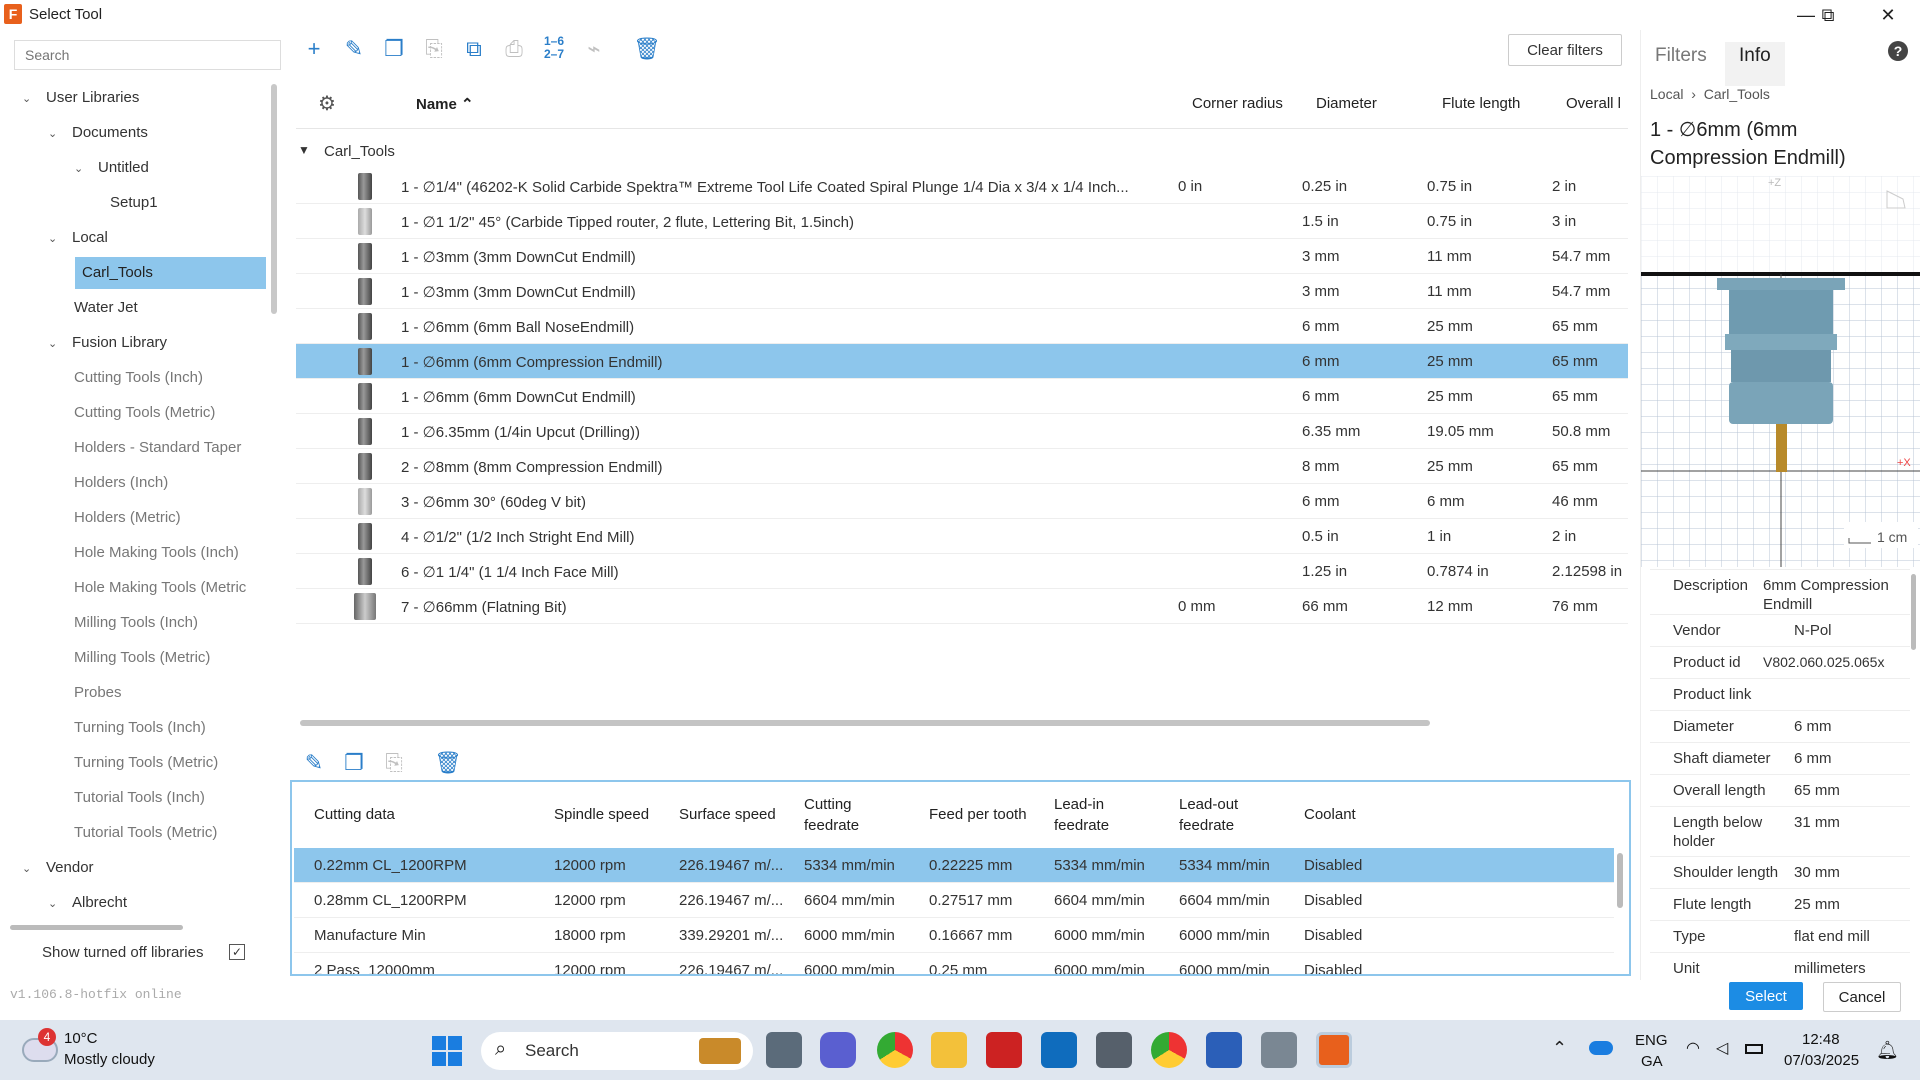 The width and height of the screenshot is (1920, 1080). I want to click on task-view-icon, so click(784, 1050).